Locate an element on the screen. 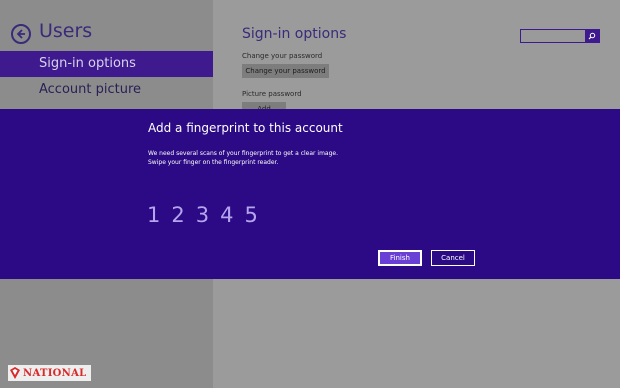 Image resolution: width=620 pixels, height=388 pixels. watermark: NATIONAL is located at coordinates (49, 373).